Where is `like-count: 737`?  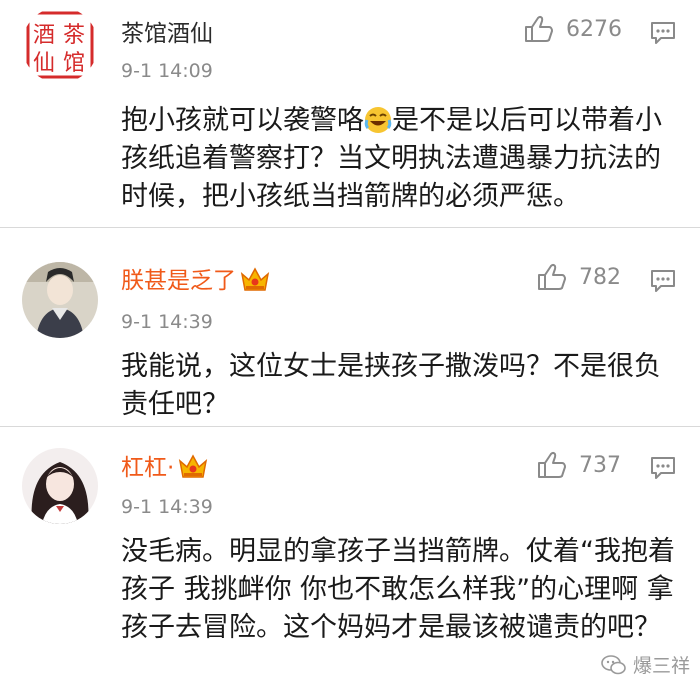 like-count: 737 is located at coordinates (600, 465).